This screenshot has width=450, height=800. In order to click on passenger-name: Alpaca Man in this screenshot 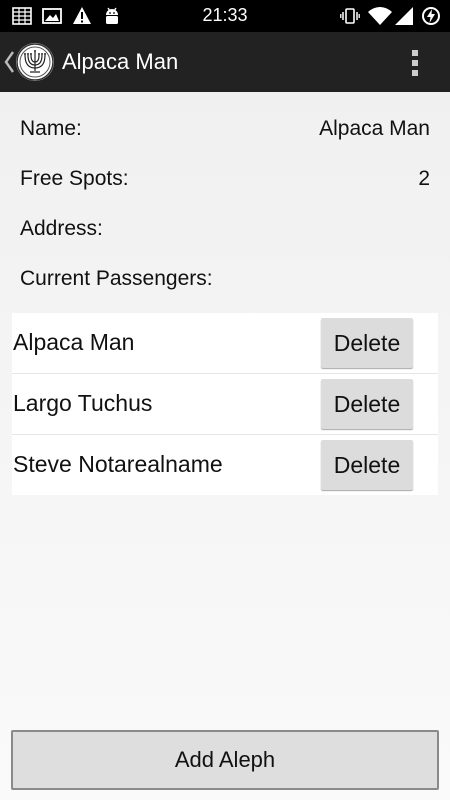, I will do `click(74, 342)`.